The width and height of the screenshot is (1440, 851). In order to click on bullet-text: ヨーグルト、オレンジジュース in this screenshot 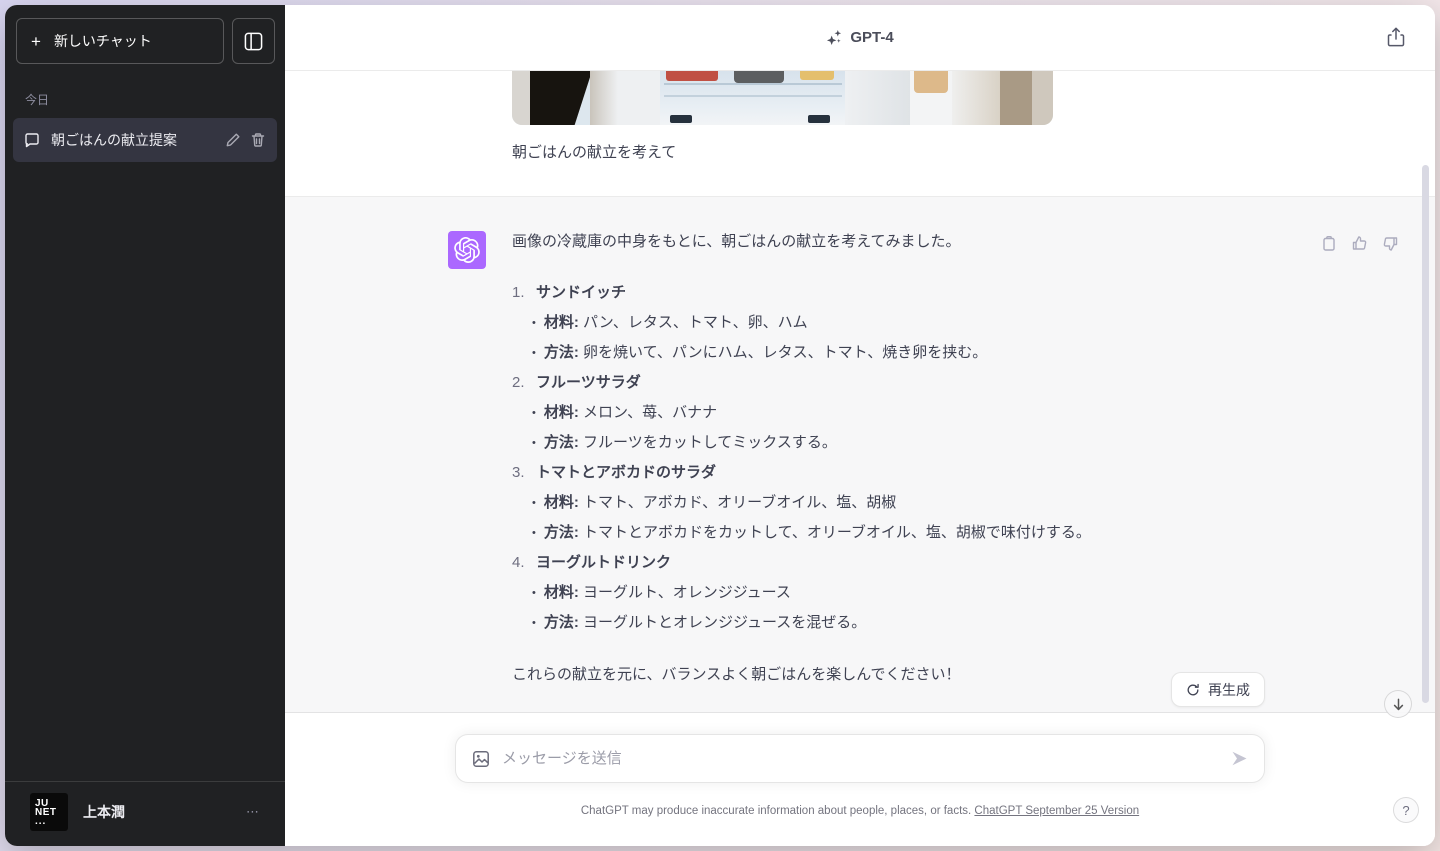, I will do `click(687, 592)`.